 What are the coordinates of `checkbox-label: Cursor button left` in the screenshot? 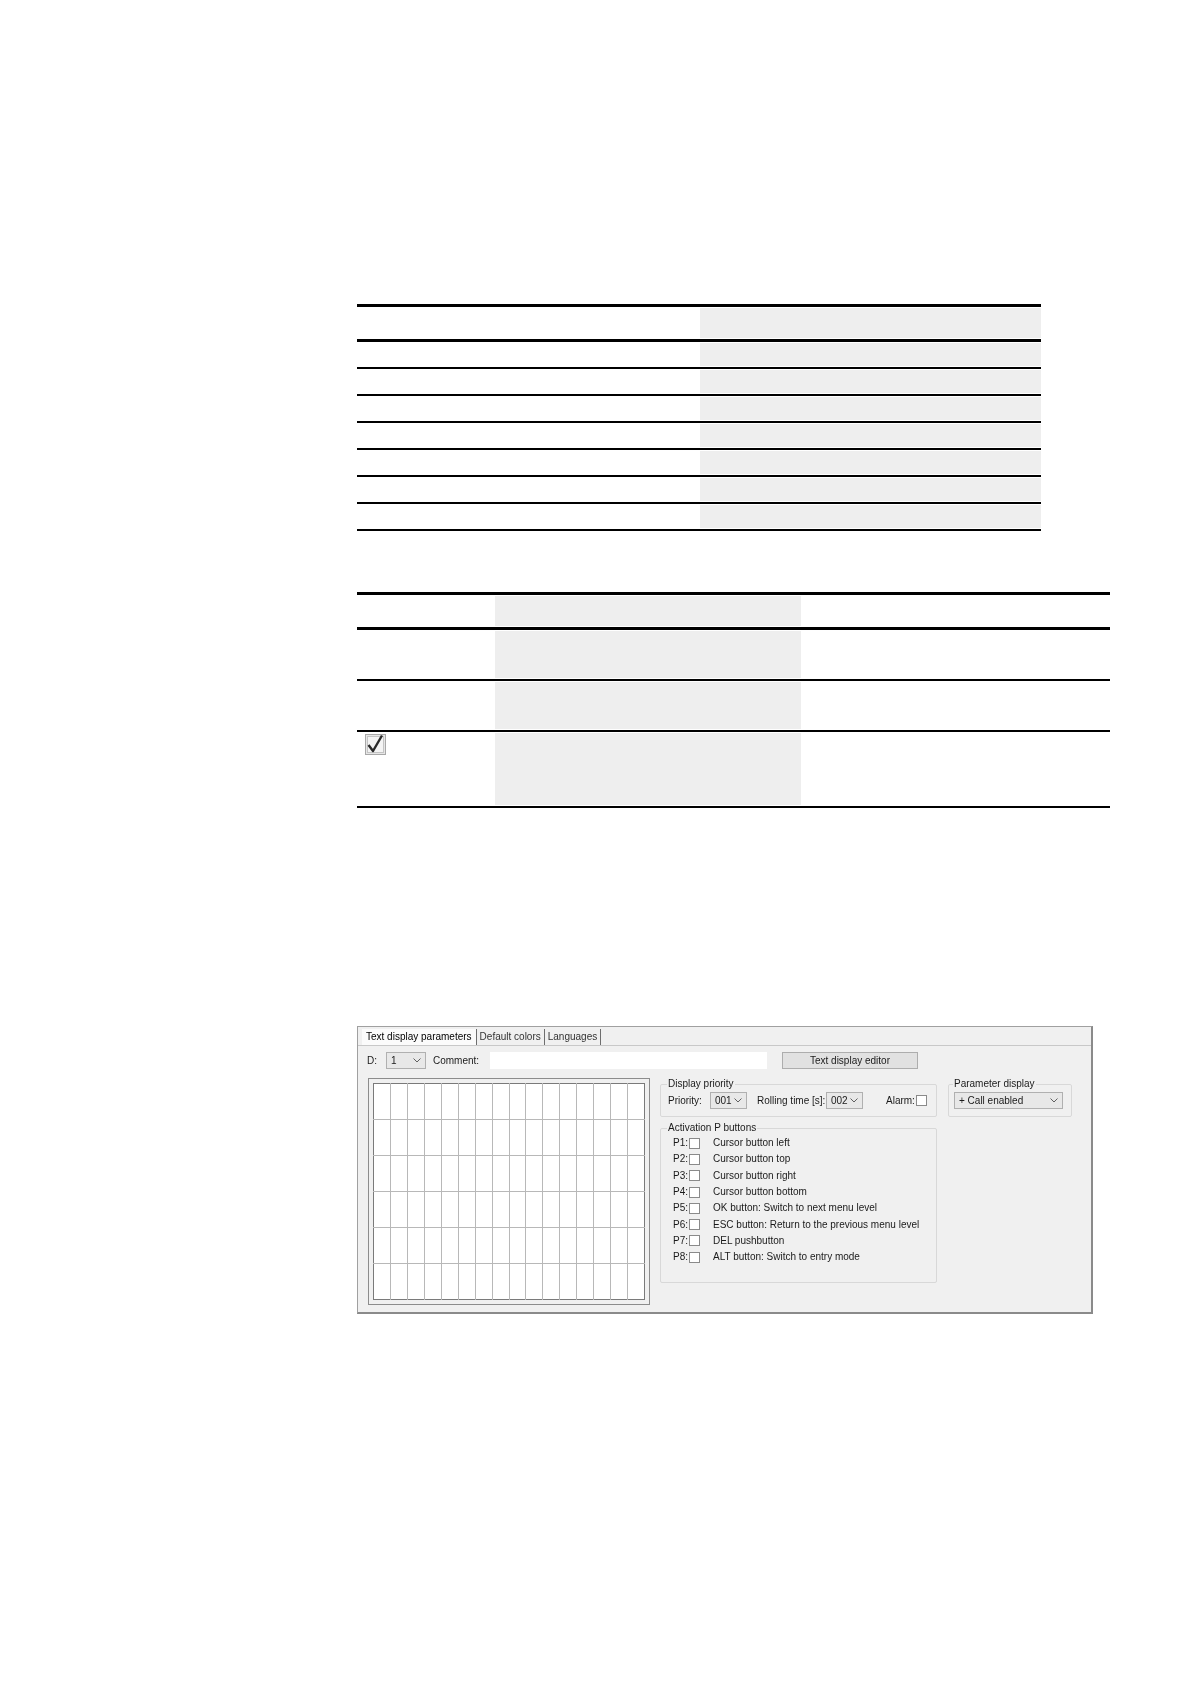 It's located at (751, 1143).